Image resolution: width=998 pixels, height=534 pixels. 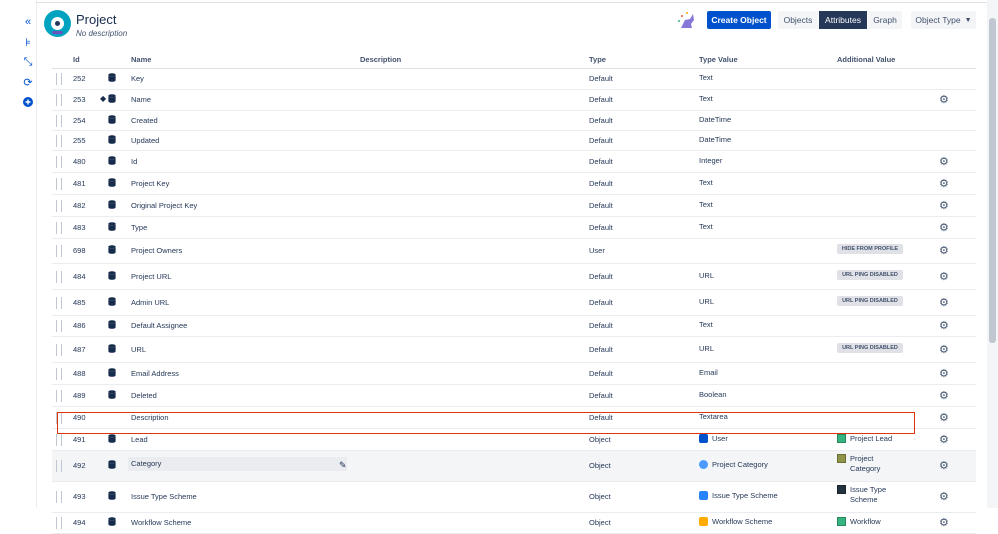 What do you see at coordinates (134, 161) in the screenshot?
I see `attribute-name: Id` at bounding box center [134, 161].